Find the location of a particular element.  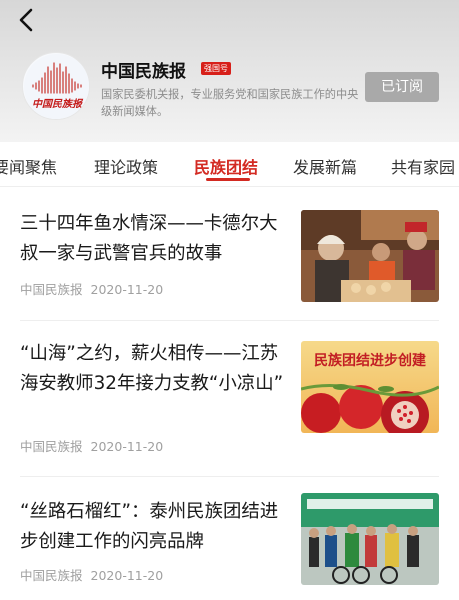

article-thumbnail: 民族团结进步创建 is located at coordinates (370, 387).